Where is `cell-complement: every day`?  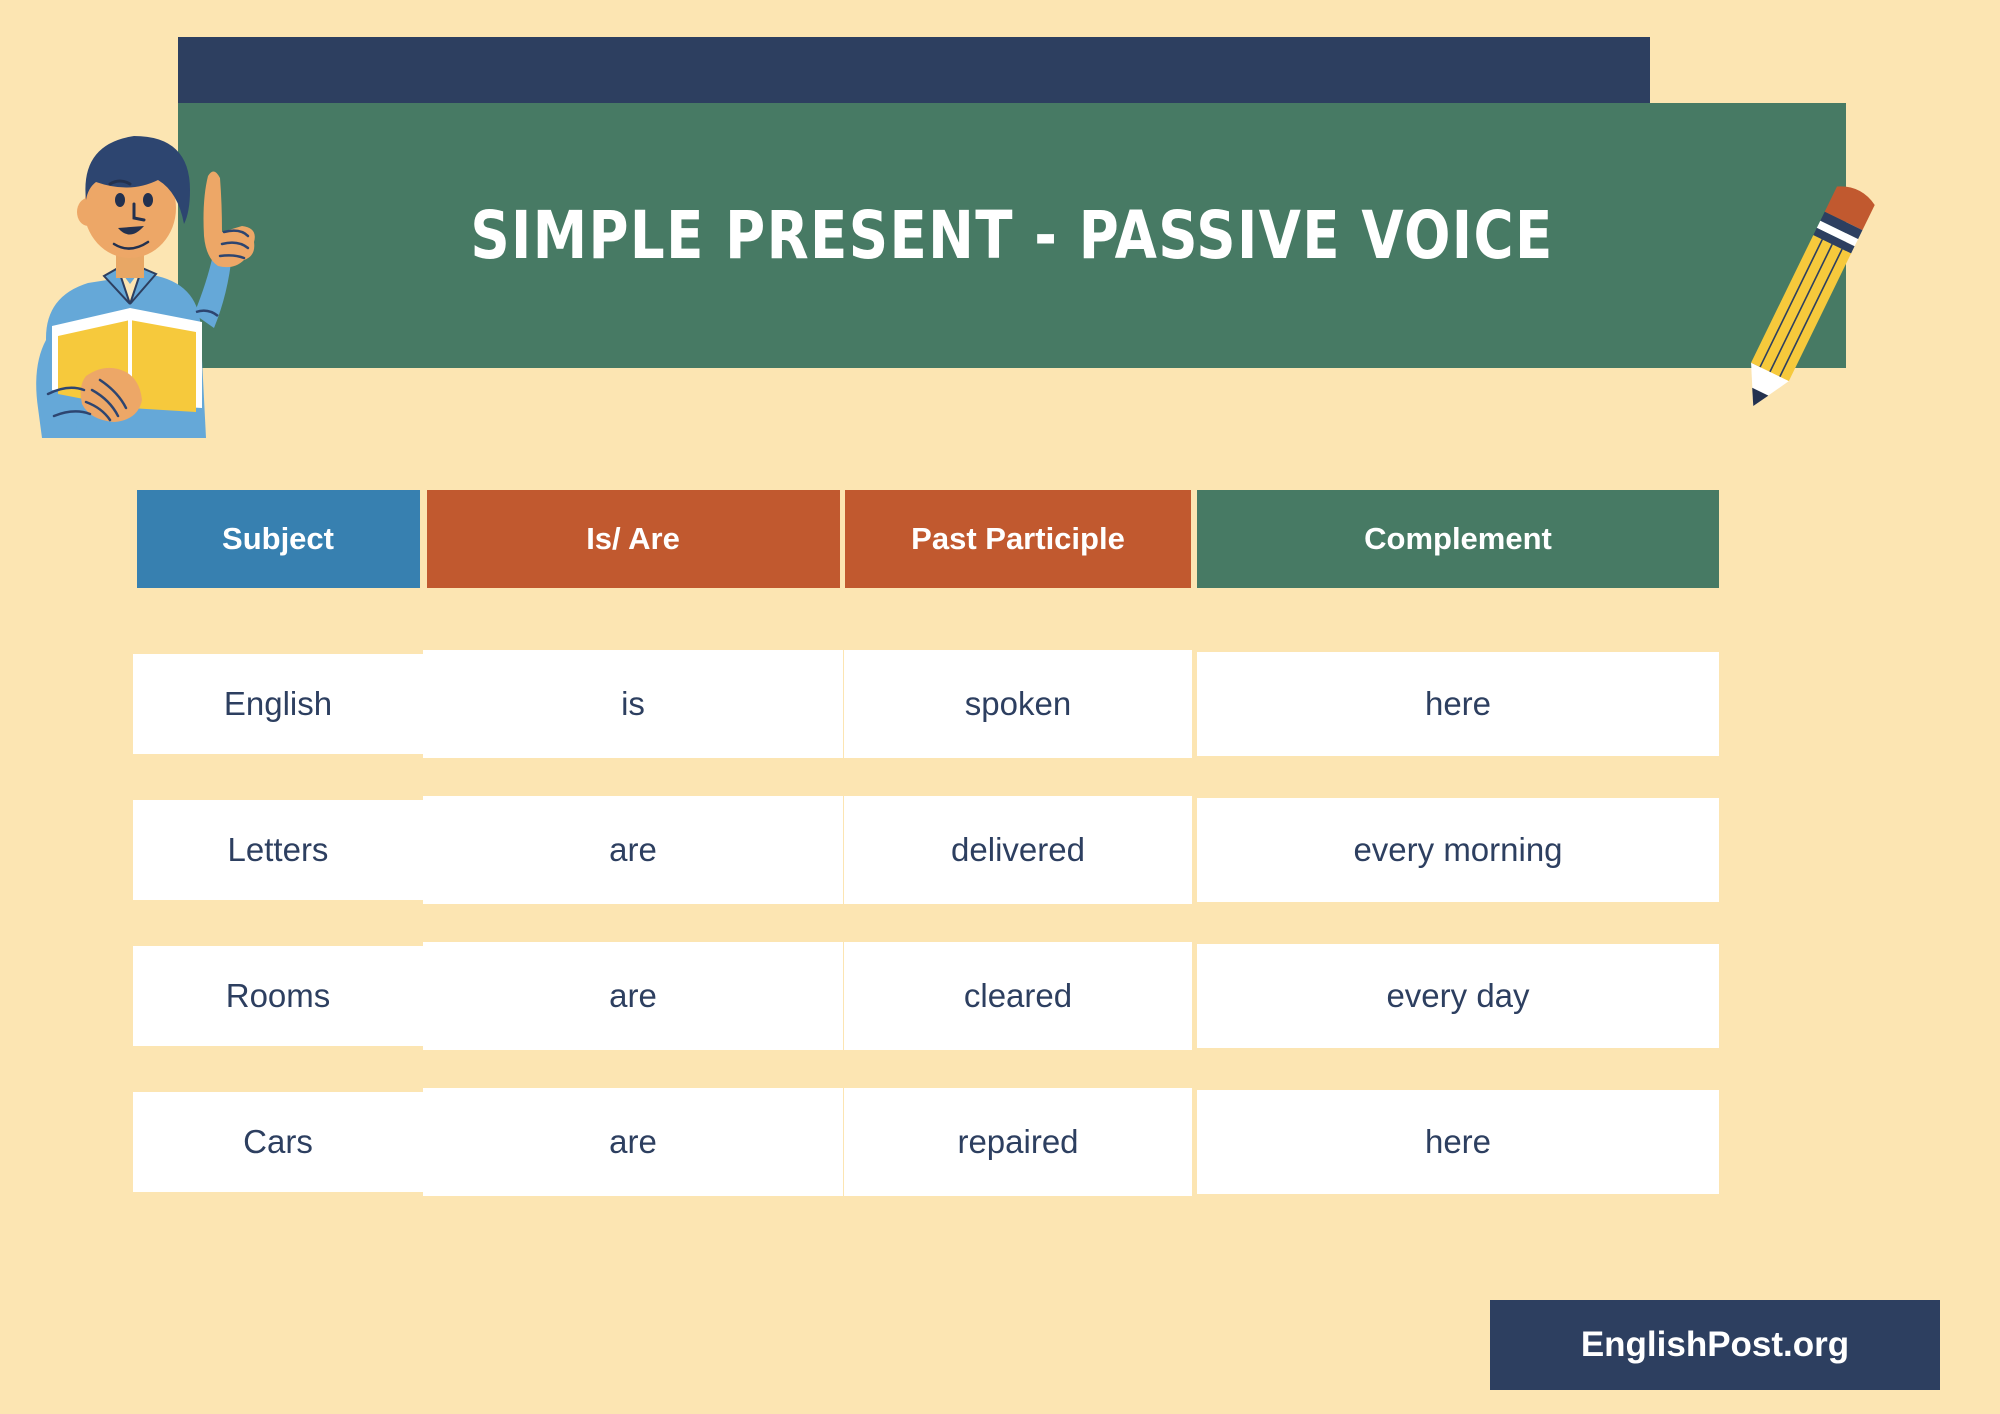 cell-complement: every day is located at coordinates (1458, 996).